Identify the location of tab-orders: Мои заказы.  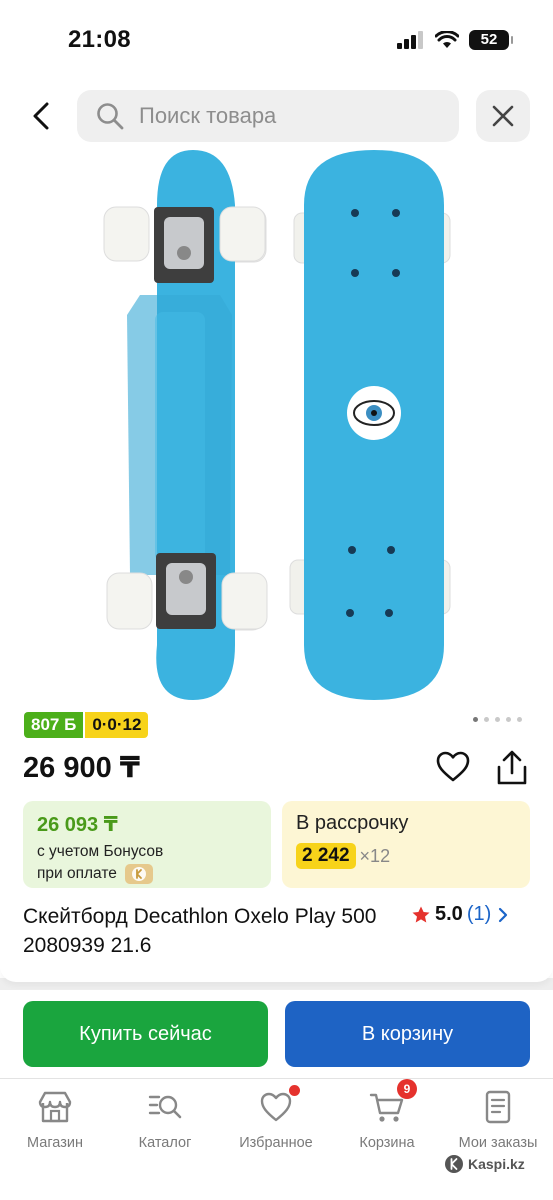
(498, 1120).